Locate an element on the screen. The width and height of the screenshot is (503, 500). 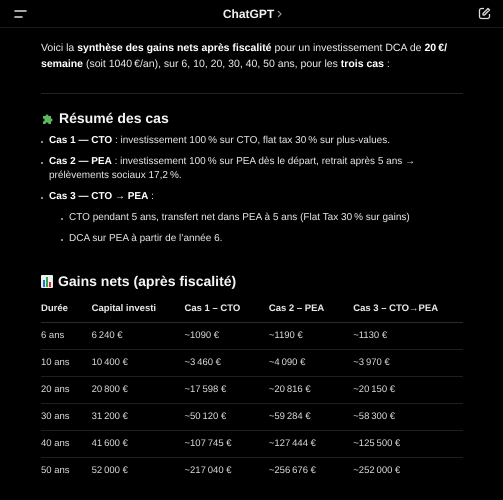
table-cell: ~59 284 € is located at coordinates (311, 417).